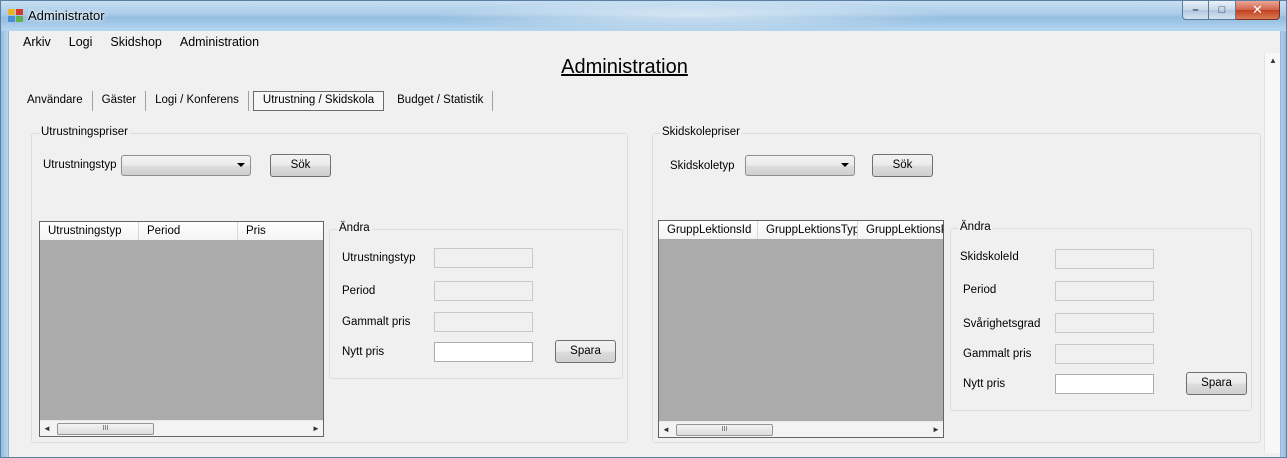 The width and height of the screenshot is (1287, 458). What do you see at coordinates (16, 16) in the screenshot?
I see `app-icon` at bounding box center [16, 16].